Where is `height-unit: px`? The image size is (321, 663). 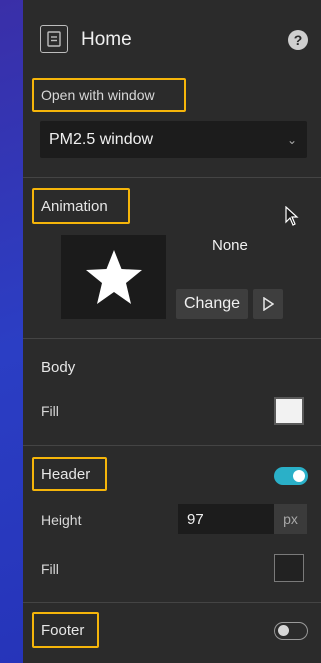 height-unit: px is located at coordinates (290, 519).